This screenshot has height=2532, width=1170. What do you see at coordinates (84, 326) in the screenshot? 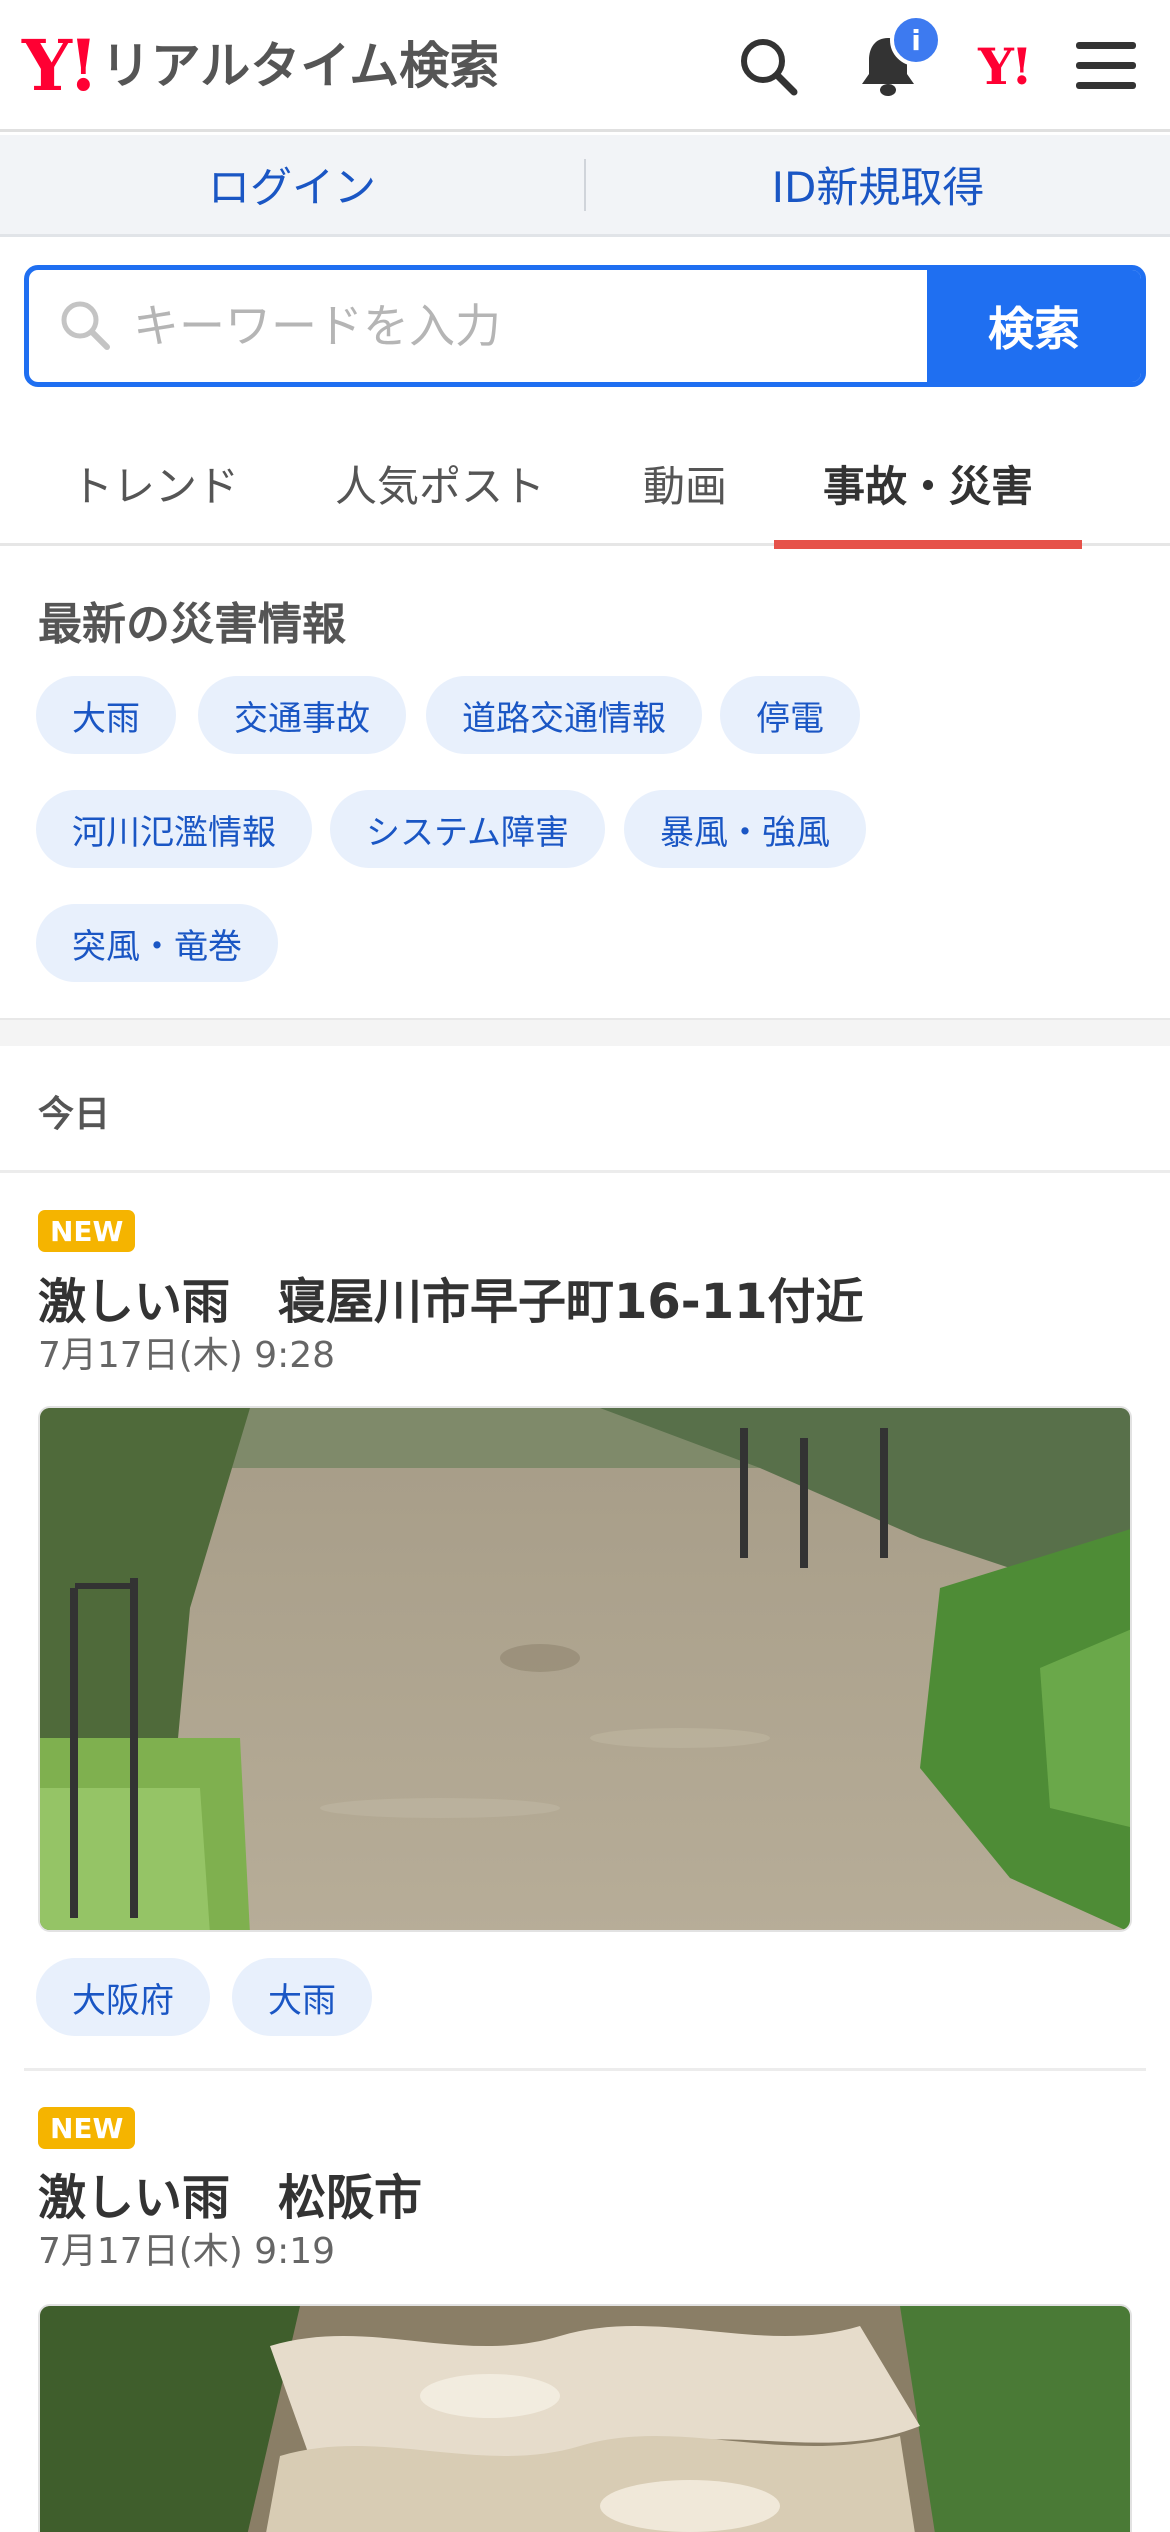
I see `search-field-icon` at bounding box center [84, 326].